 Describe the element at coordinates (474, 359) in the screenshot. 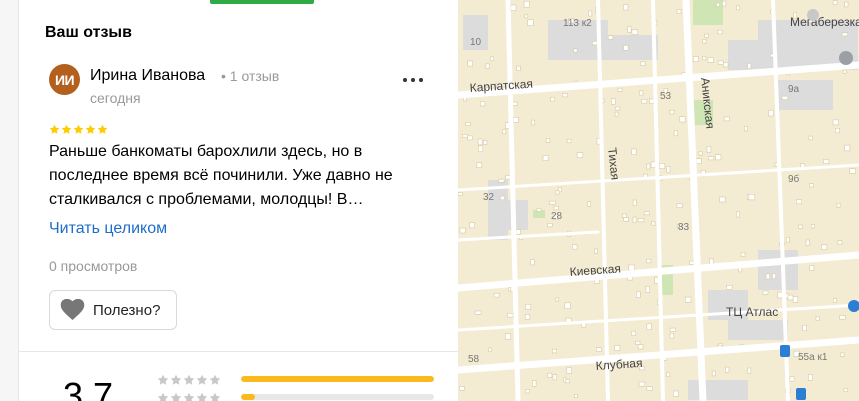

I see `house-number: 58` at that location.